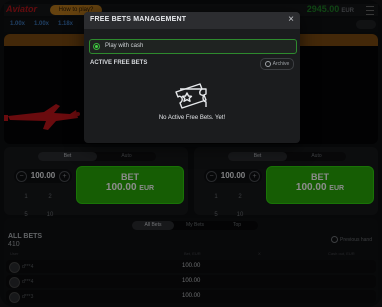 This screenshot has width=382, height=307. What do you see at coordinates (119, 63) in the screenshot?
I see `active-free-bets-heading: ACTIVE FREE BETS` at bounding box center [119, 63].